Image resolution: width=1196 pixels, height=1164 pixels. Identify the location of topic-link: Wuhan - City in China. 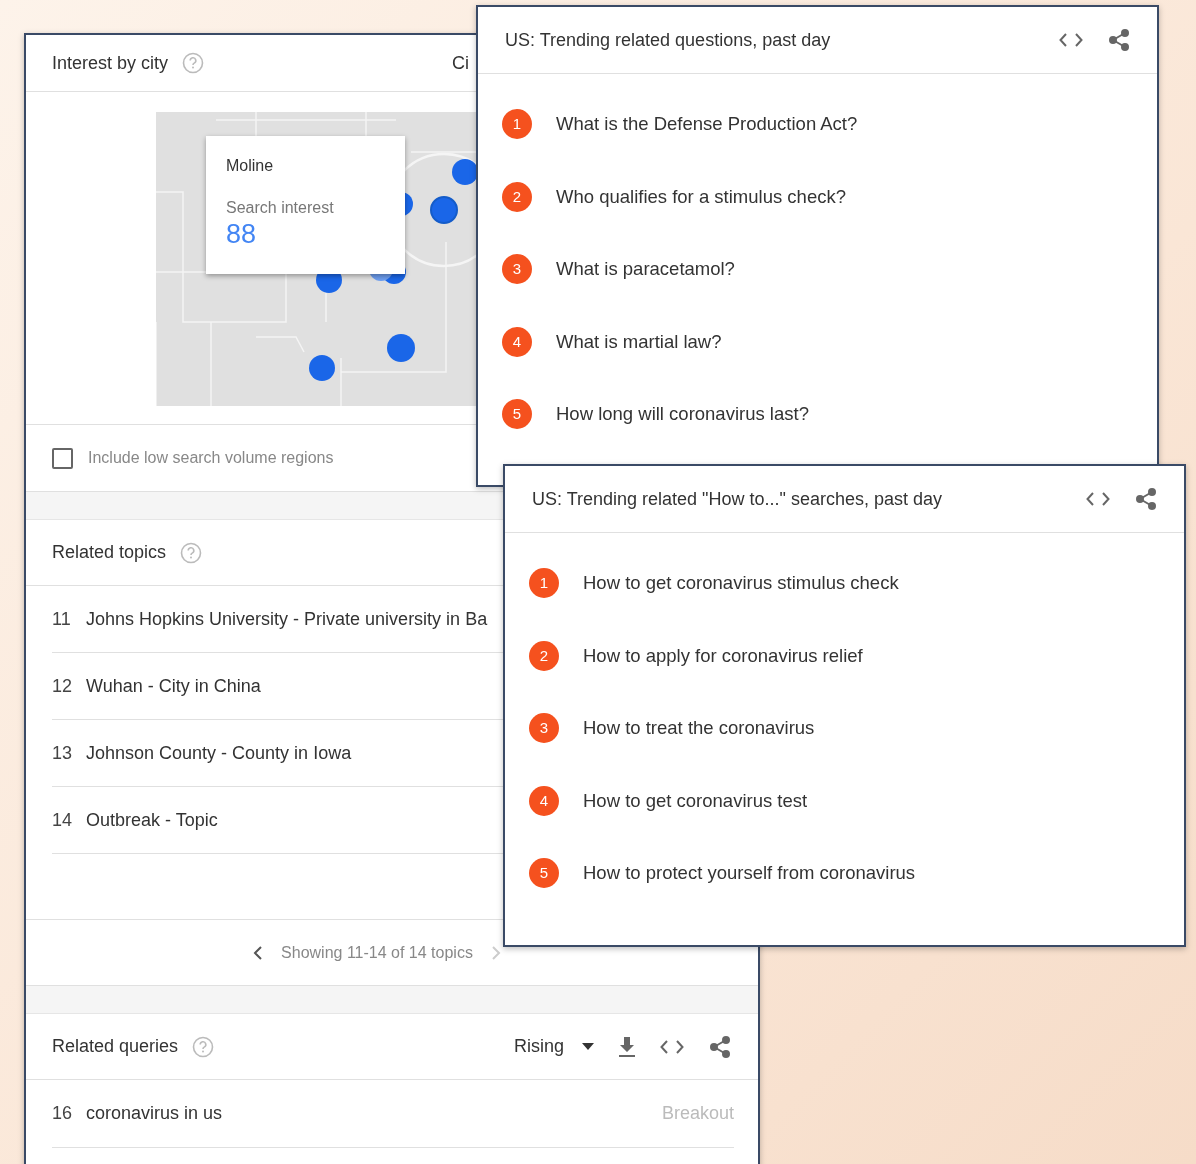
(173, 686).